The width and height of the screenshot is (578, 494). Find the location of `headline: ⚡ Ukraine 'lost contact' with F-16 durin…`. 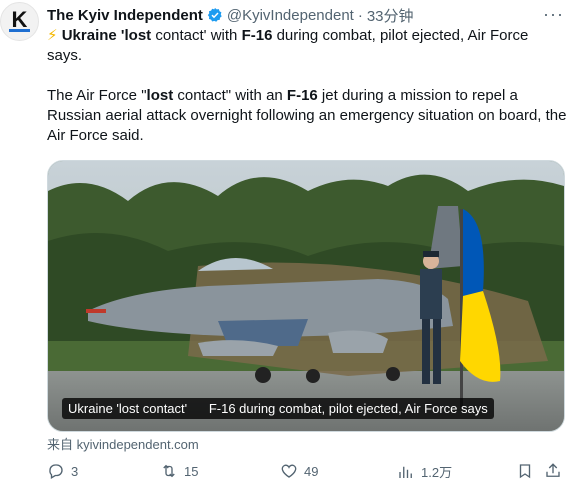

headline: ⚡ Ukraine 'lost contact' with F-16 durin… is located at coordinates (307, 46).